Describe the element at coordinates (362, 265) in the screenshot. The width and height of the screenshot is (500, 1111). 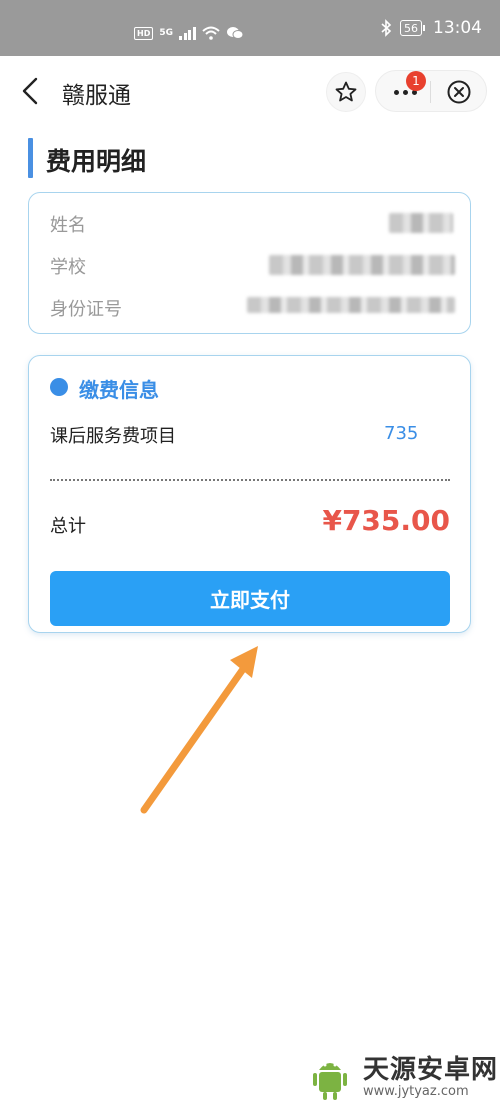
I see `school-value-redacted` at that location.